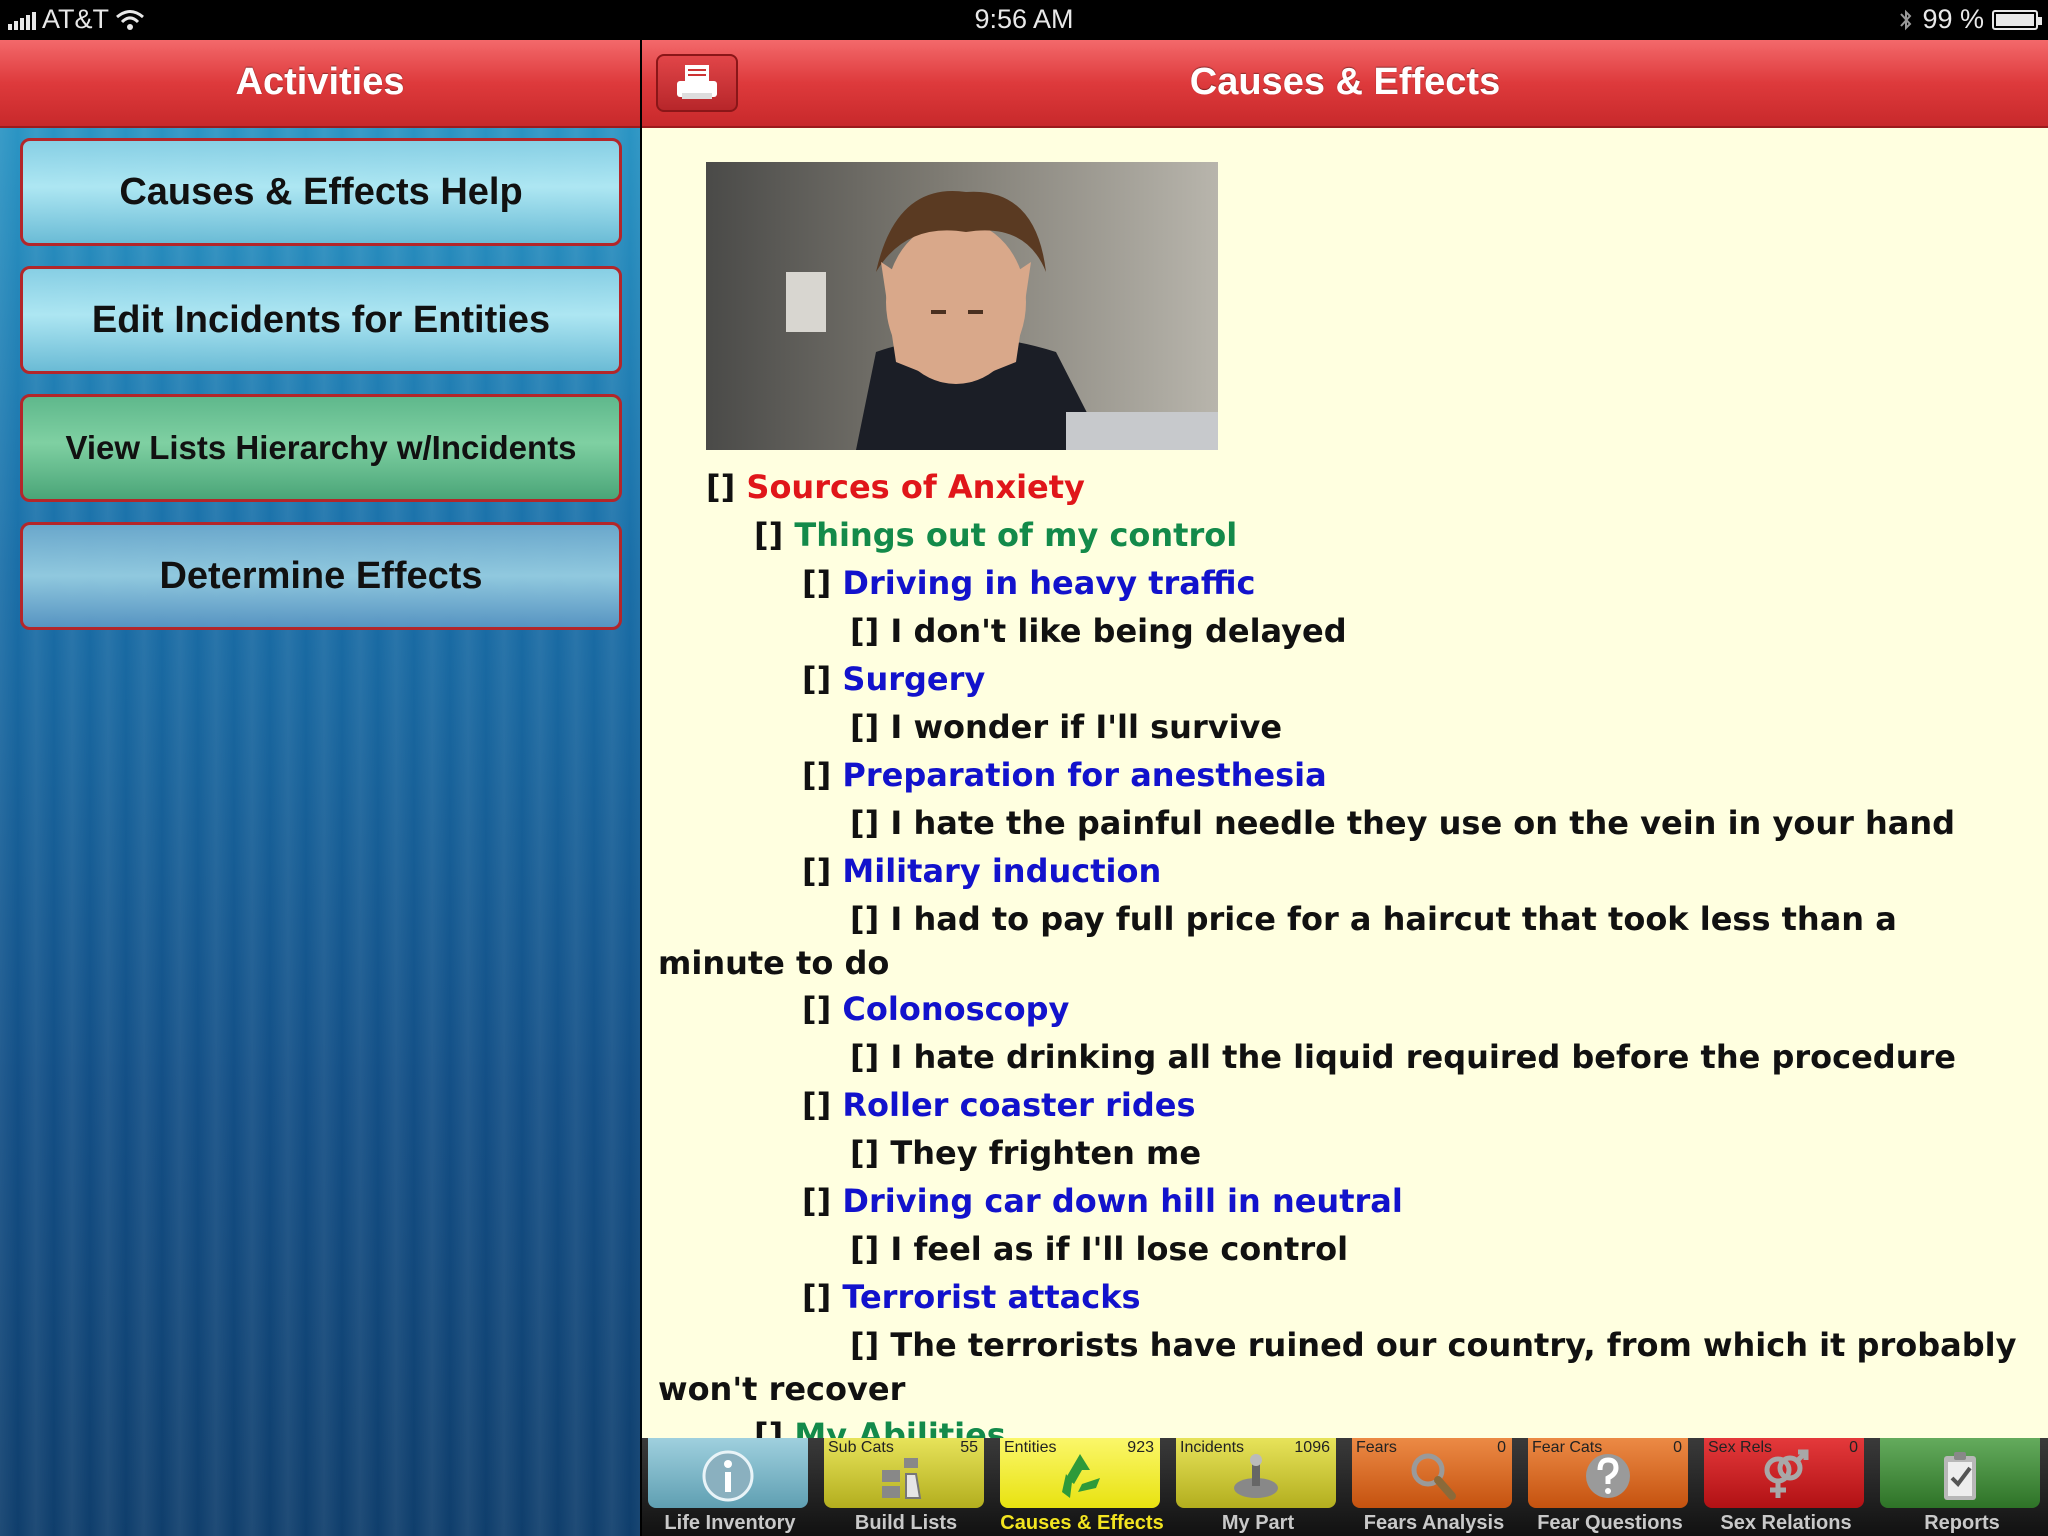 This screenshot has width=2048, height=1536. I want to click on tab-sex-relations: Sex Rels 0 Sex Relations, so click(1786, 1487).